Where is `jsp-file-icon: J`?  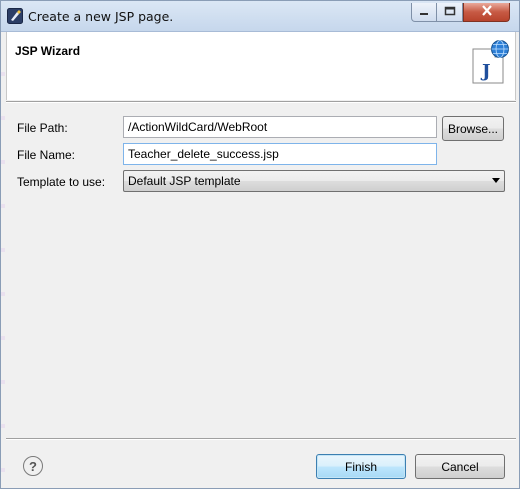 jsp-file-icon: J is located at coordinates (490, 62).